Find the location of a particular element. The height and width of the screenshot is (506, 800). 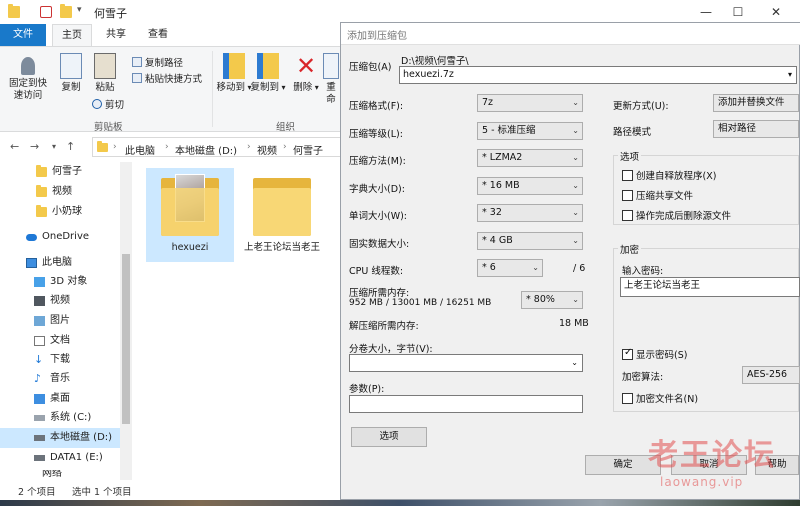

solid-select: * 4 GB ⌄ is located at coordinates (530, 241).